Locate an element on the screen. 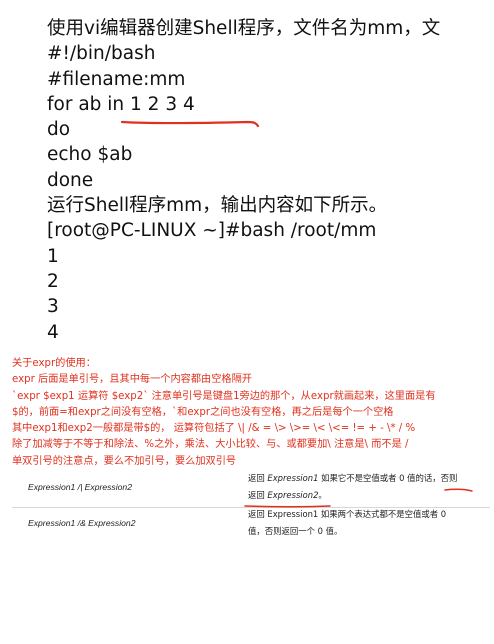 This screenshot has height=644, width=494. run-description-line: 运行Shell程序mm，输出内容如下所示。 is located at coordinates (217, 206).